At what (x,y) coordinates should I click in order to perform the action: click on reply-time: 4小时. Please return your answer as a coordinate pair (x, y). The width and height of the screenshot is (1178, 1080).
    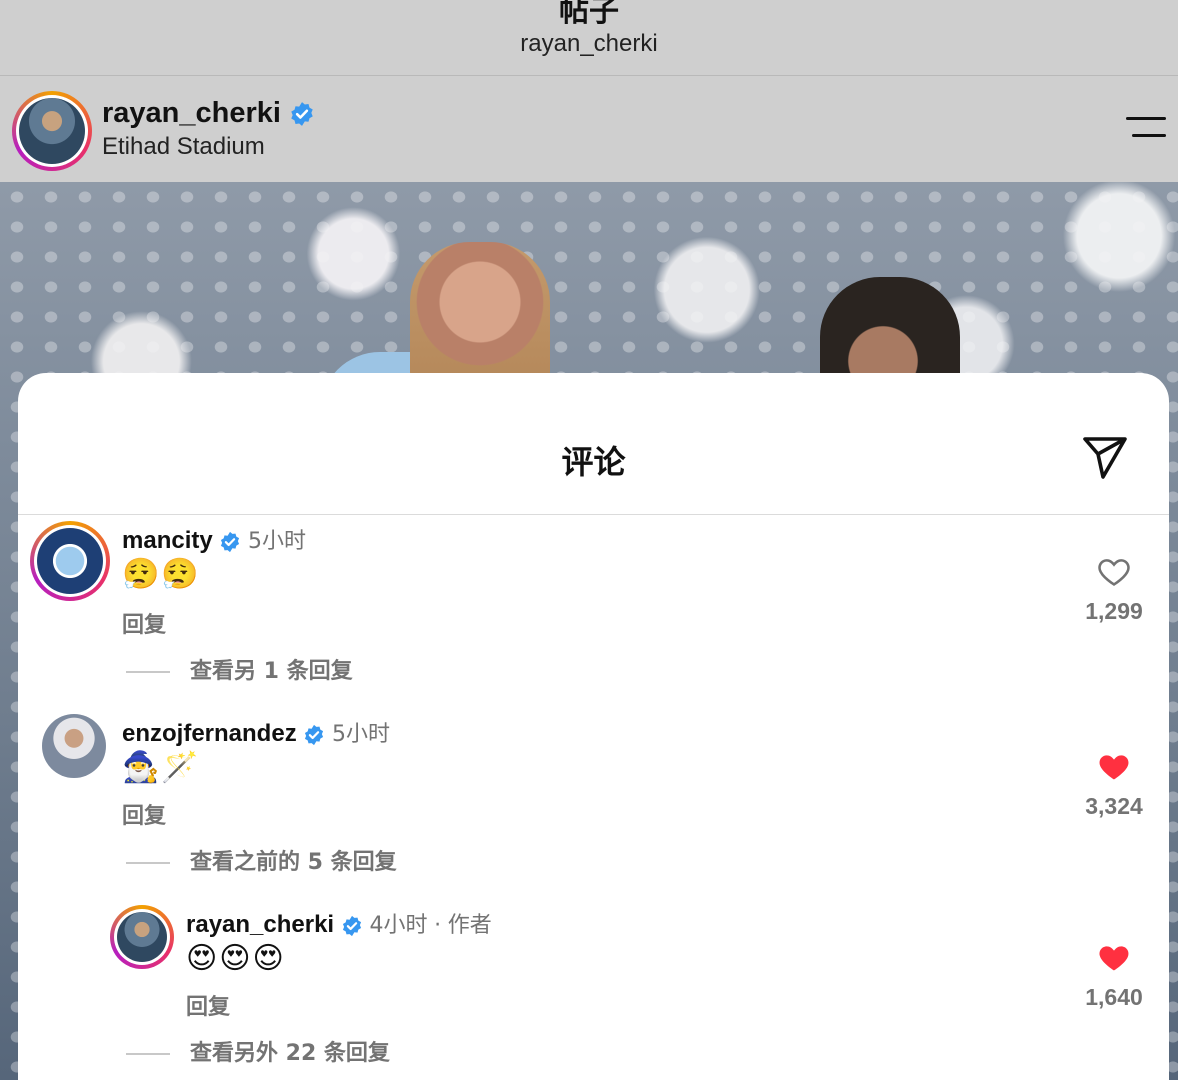
    Looking at the image, I should click on (398, 925).